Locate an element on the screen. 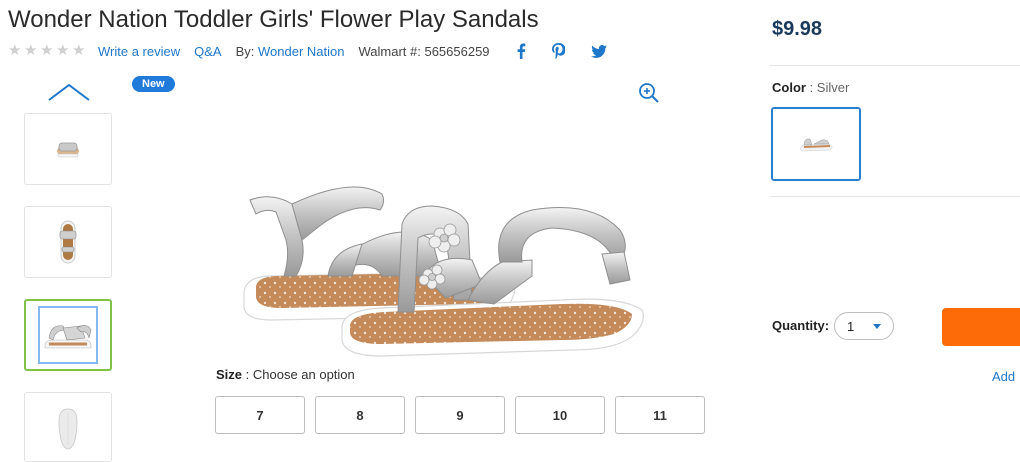  size-label-row: Size : Choose an option is located at coordinates (285, 374).